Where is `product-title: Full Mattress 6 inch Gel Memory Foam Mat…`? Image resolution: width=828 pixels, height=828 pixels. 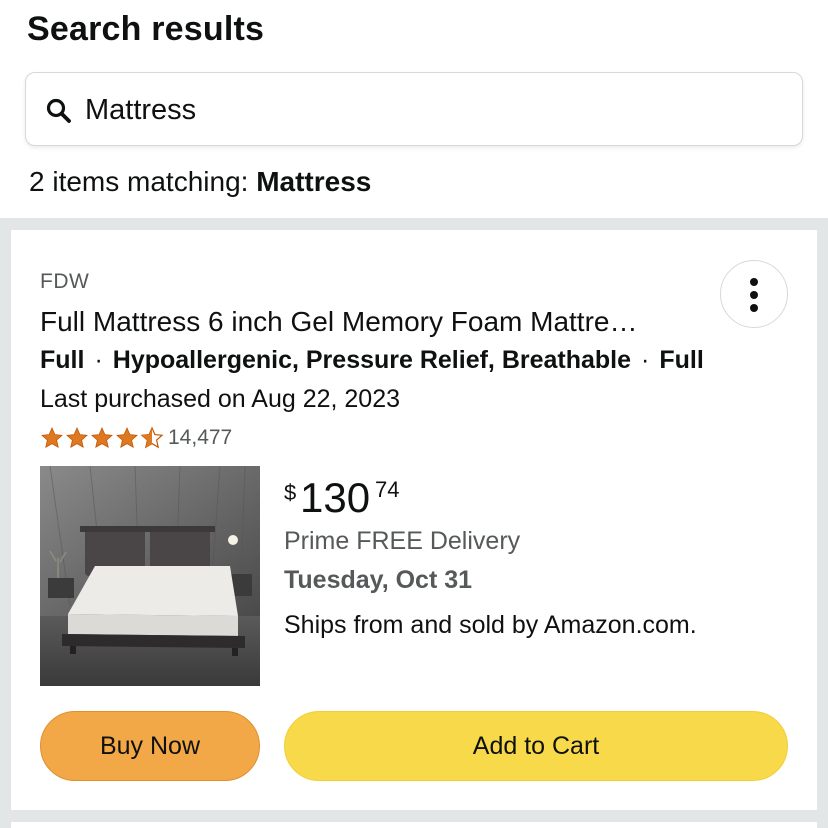
product-title: Full Mattress 6 inch Gel Memory Foam Mat… is located at coordinates (370, 322).